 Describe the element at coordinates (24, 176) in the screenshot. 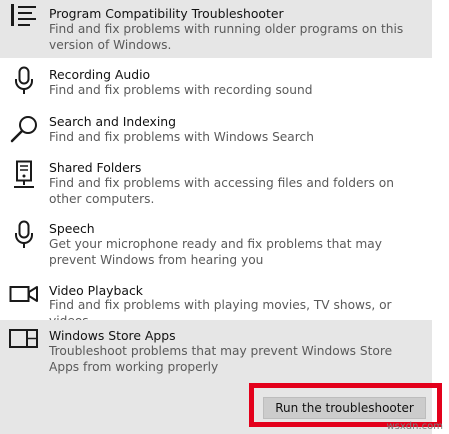

I see `shared-folders-icon` at that location.